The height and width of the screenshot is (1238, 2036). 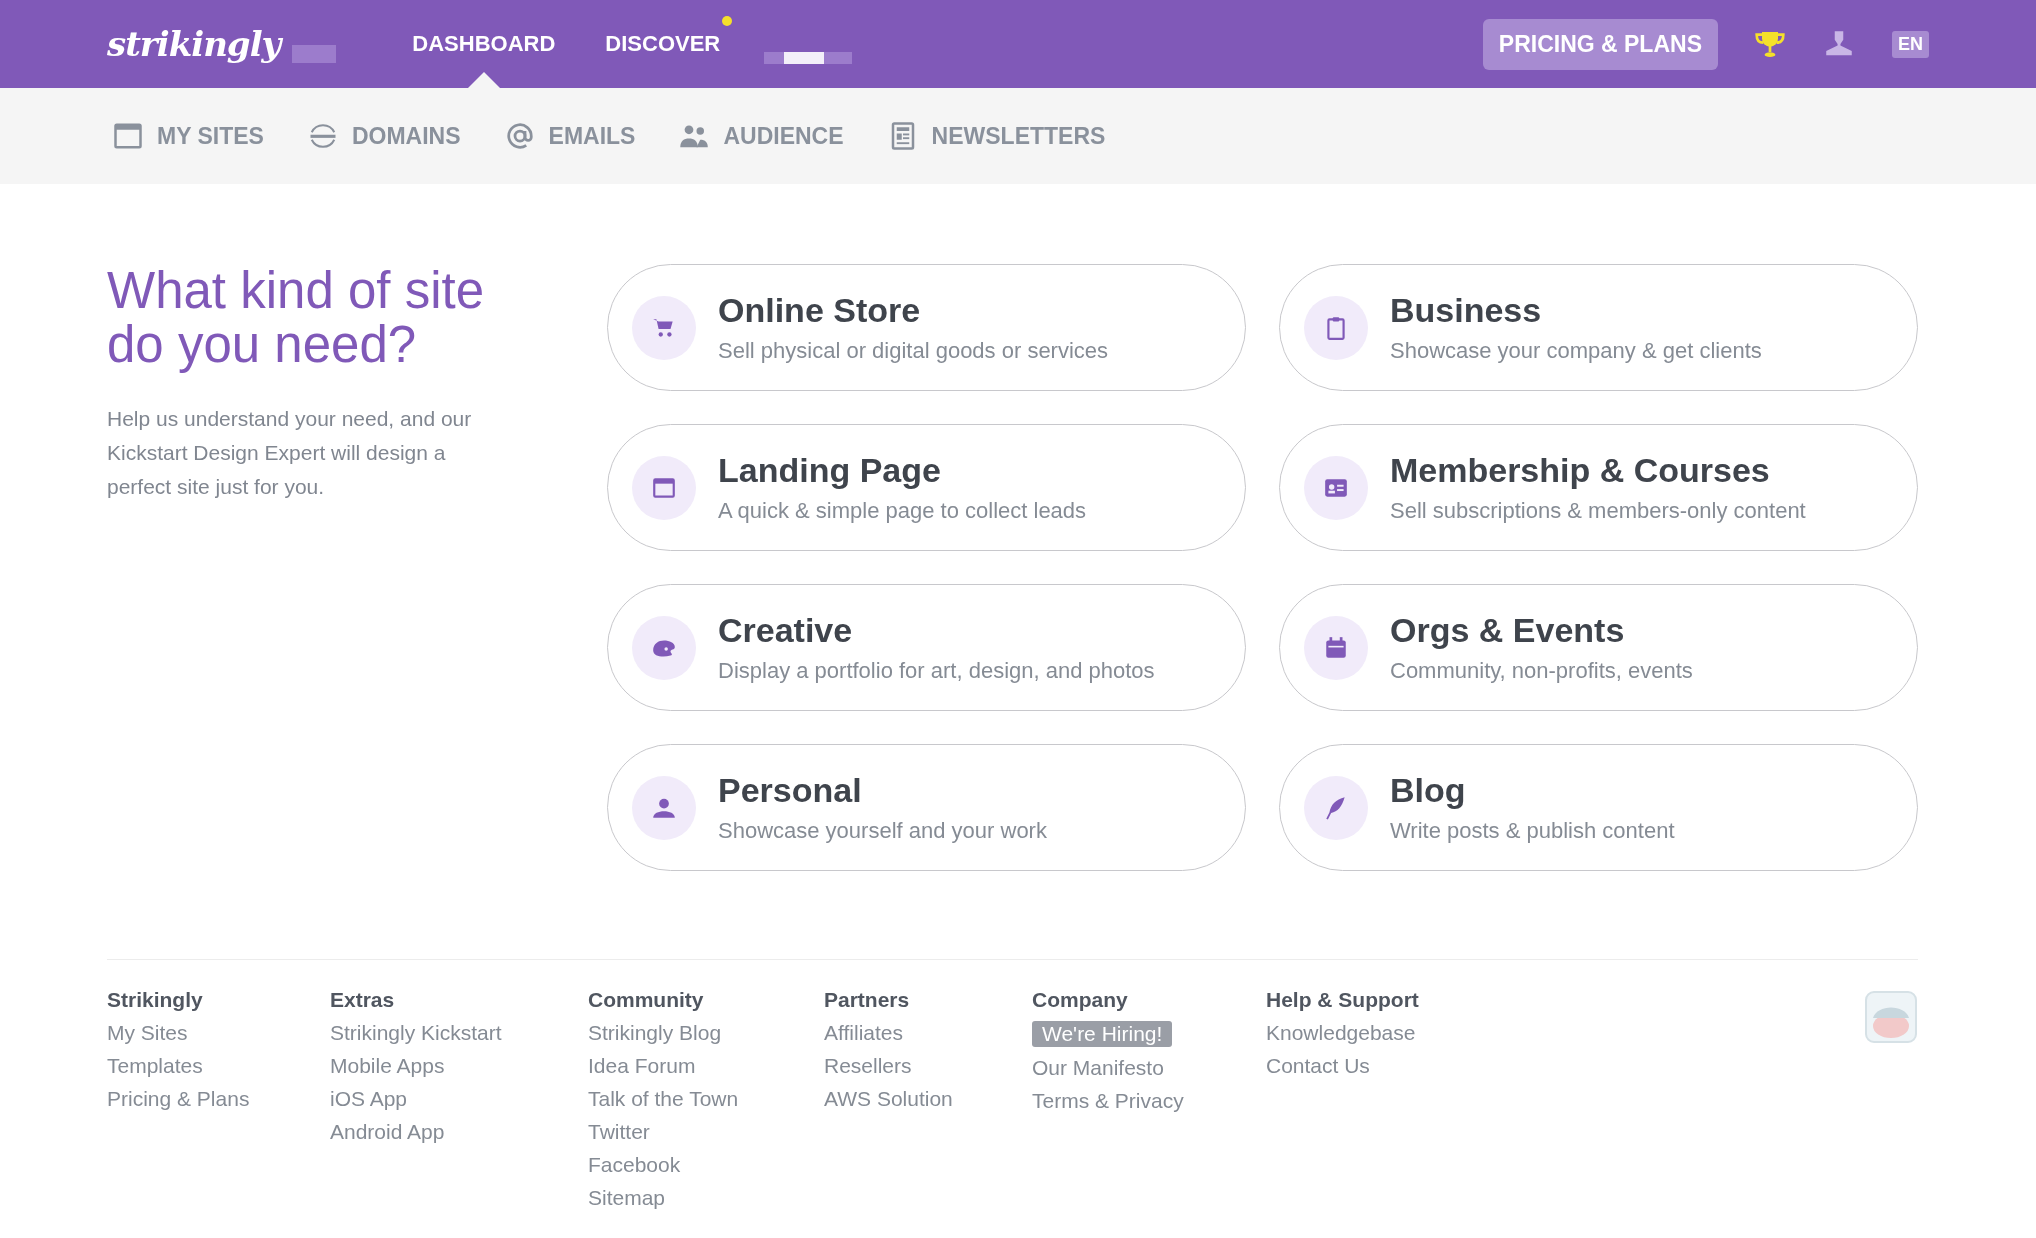 I want to click on nav-tab: DISCOVER, so click(x=663, y=44).